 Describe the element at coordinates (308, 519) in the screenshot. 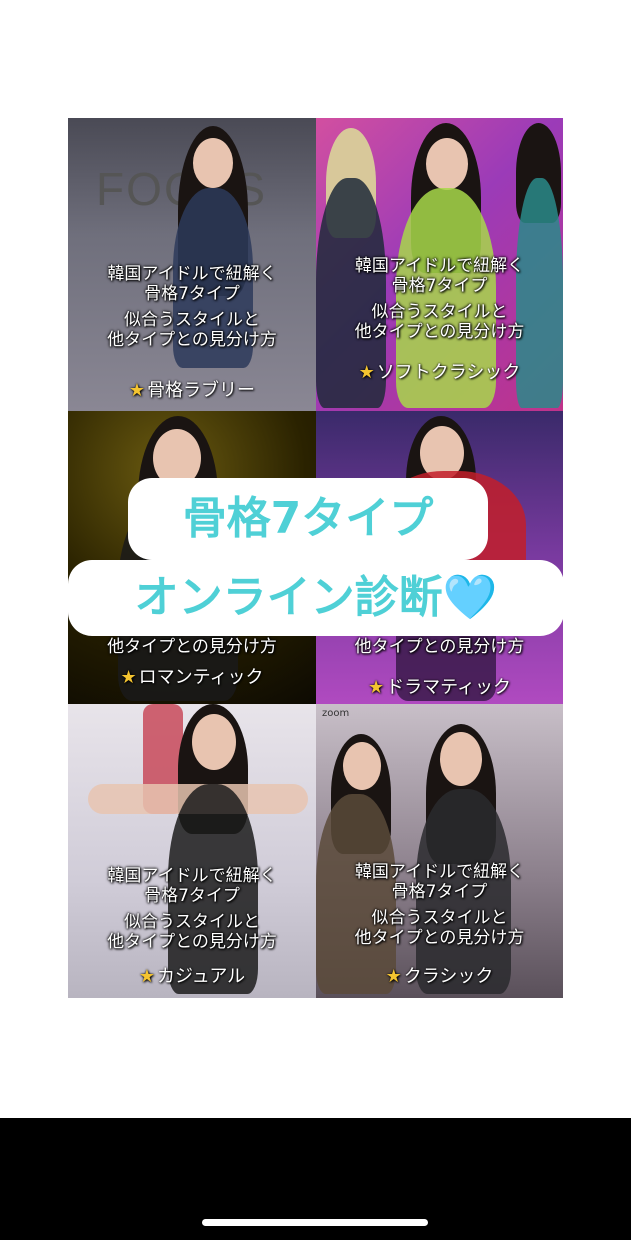

I see `banner-title-line1: 骨格7タイプ` at that location.